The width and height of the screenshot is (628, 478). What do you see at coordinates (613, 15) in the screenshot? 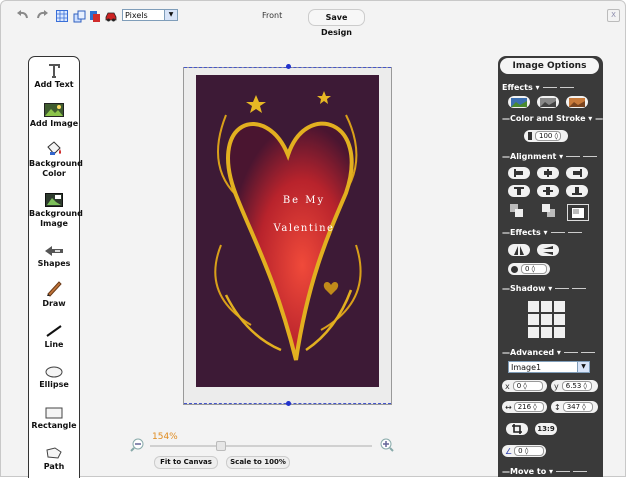
I see `close-button: X` at bounding box center [613, 15].